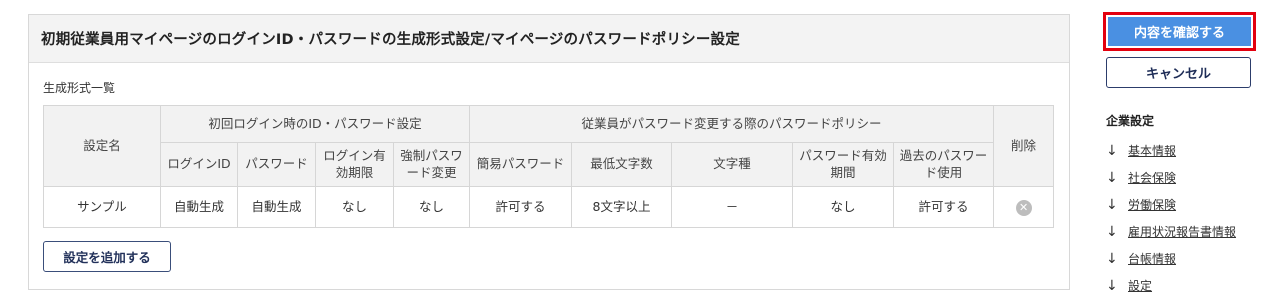 Image resolution: width=1280 pixels, height=300 pixels. I want to click on header-setting-name: 設定名, so click(102, 146).